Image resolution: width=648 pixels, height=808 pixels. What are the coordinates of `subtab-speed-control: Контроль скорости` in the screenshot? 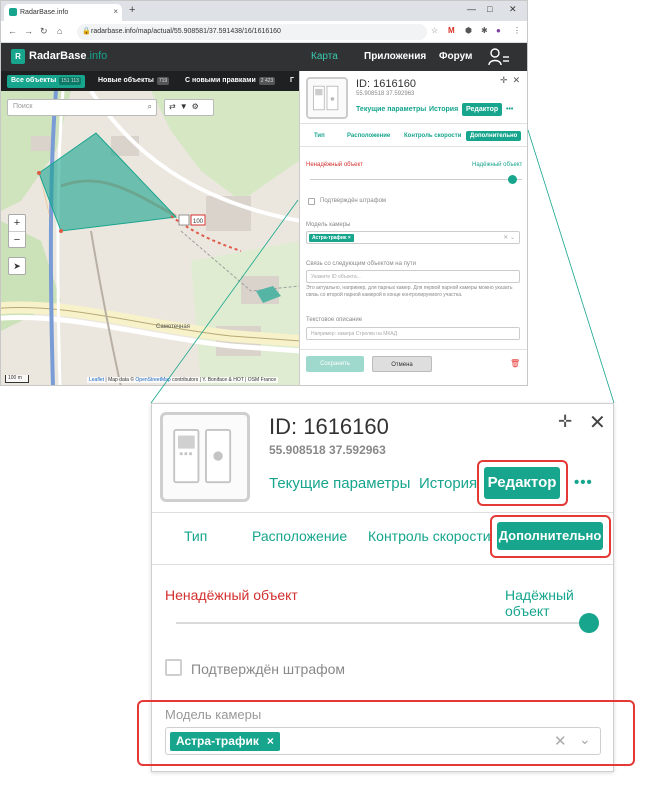 It's located at (429, 536).